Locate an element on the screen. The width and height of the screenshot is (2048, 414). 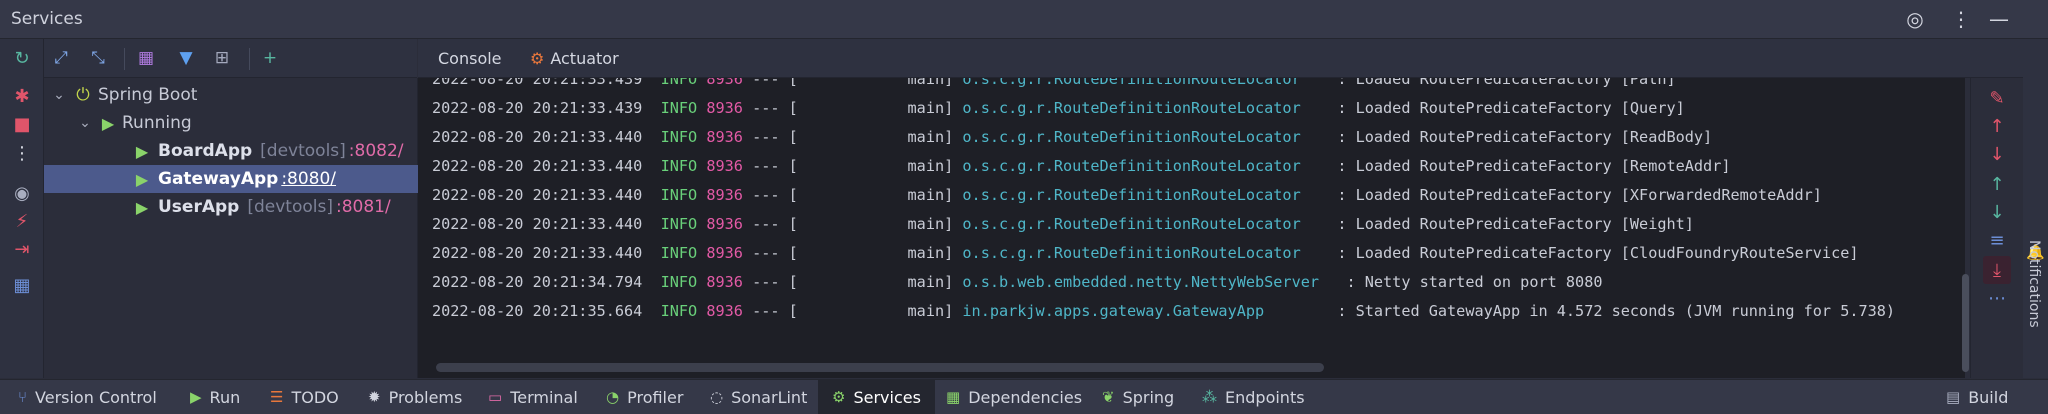
tool-dependencies: ▦ Dependencies is located at coordinates (1014, 397).